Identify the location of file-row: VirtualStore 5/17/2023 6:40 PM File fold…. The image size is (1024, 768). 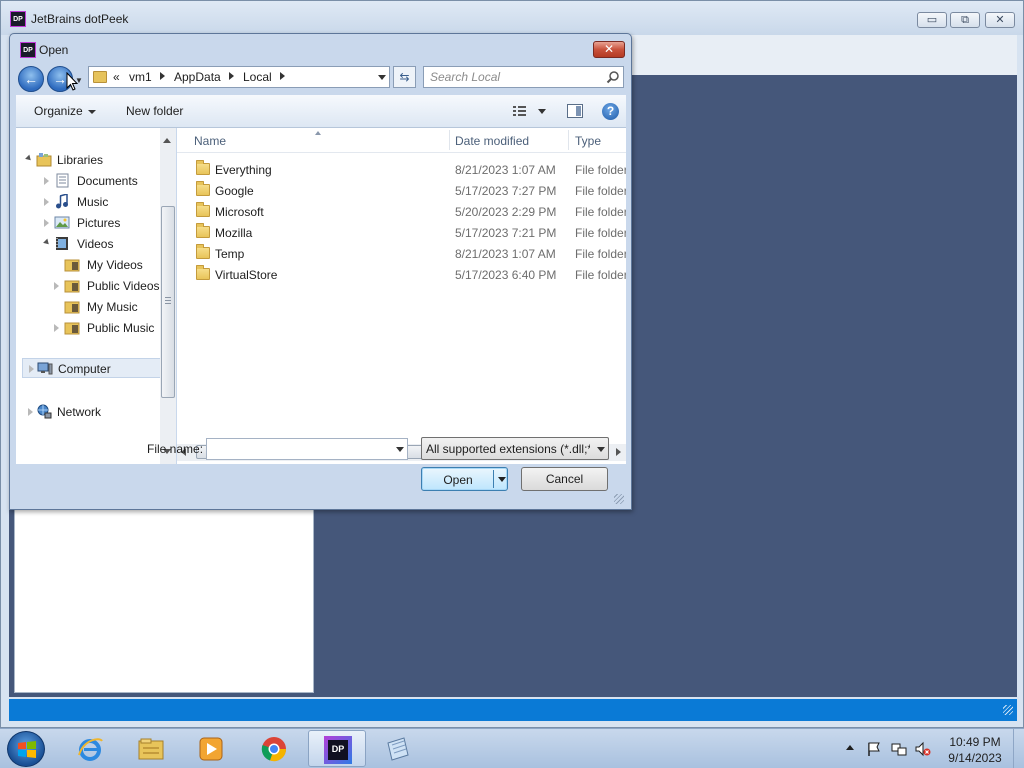
(401, 274).